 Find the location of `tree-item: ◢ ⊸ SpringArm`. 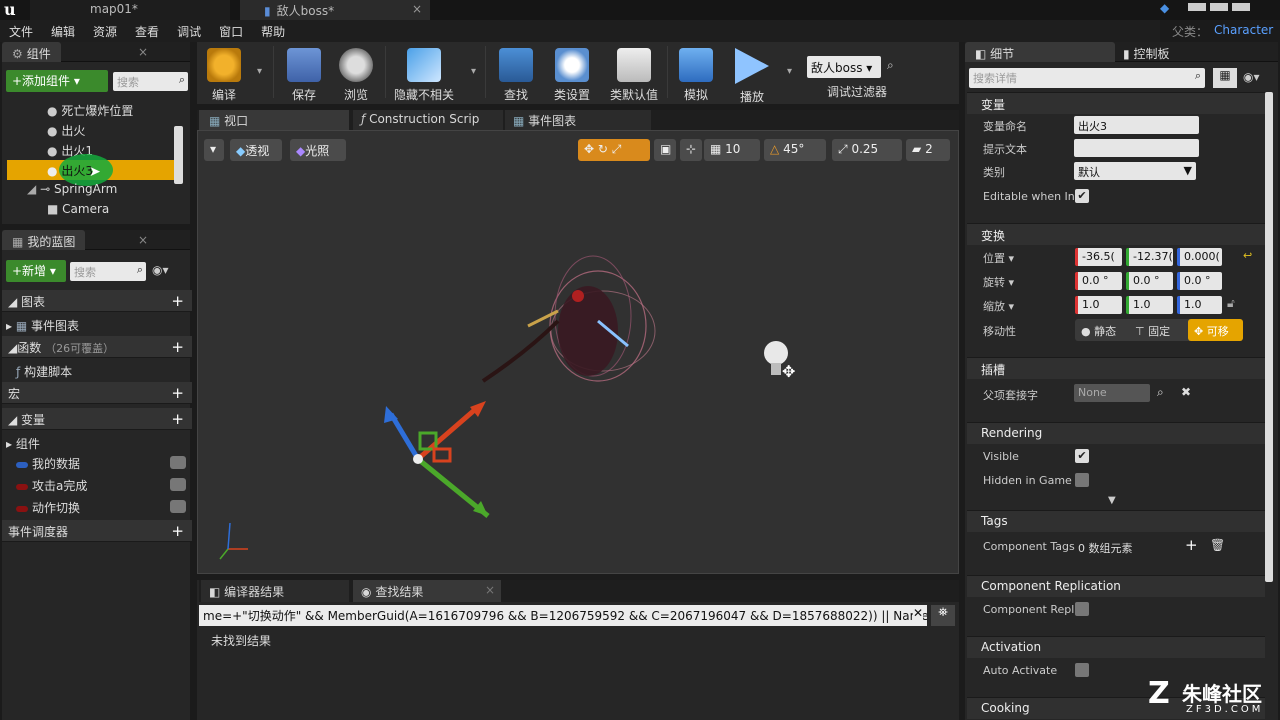

tree-item: ◢ ⊸ SpringArm is located at coordinates (91, 190).